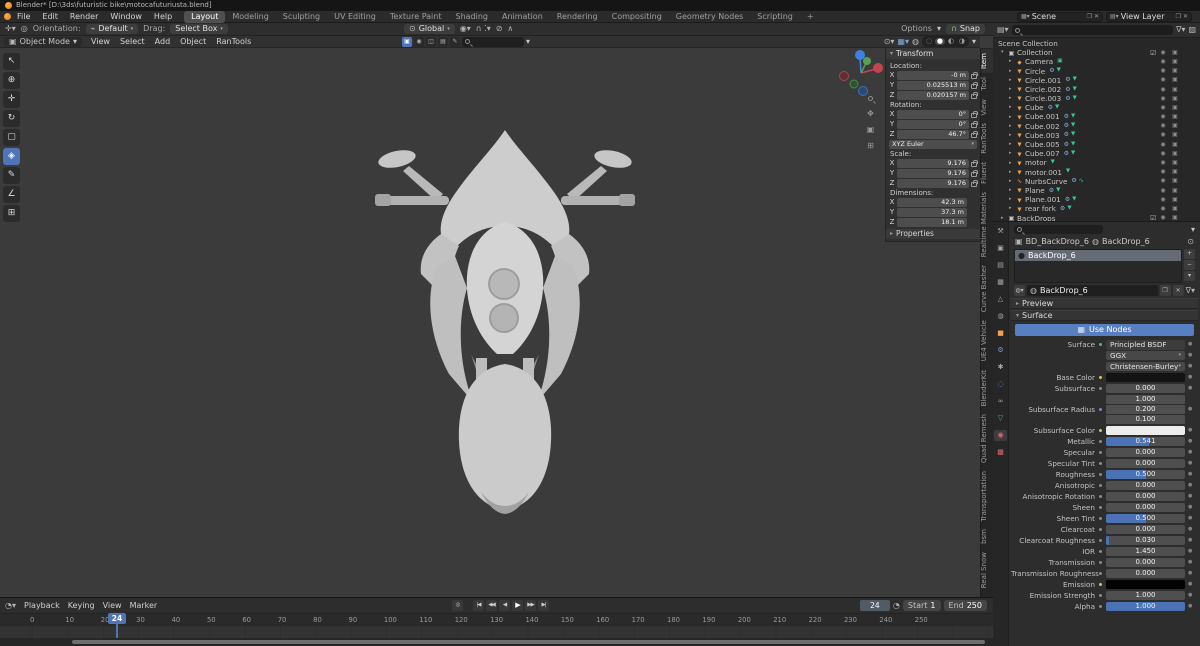 The height and width of the screenshot is (646, 1200). Describe the element at coordinates (709, 17) in the screenshot. I see `ws-tab-9: Geometry Nodes` at that location.